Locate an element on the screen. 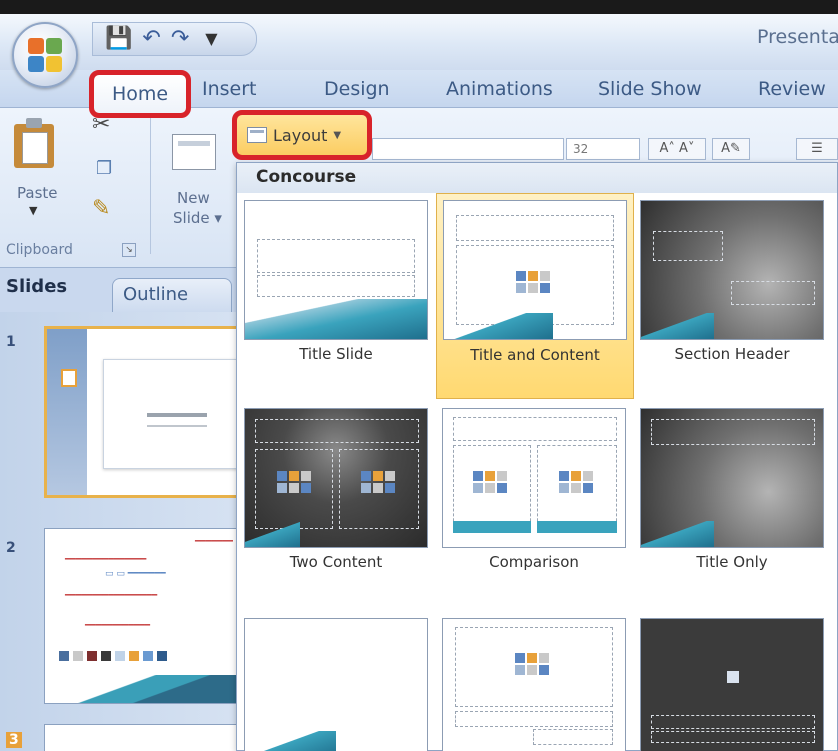 The width and height of the screenshot is (838, 751). office-button is located at coordinates (45, 55).